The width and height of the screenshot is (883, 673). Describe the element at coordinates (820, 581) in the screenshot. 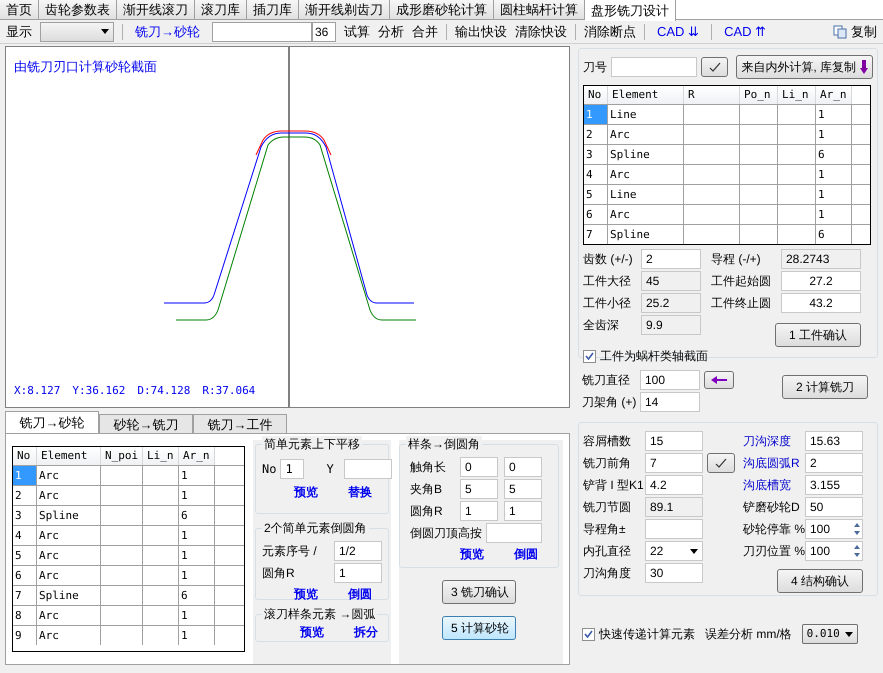

I see `action-button: 4 结构确认` at that location.